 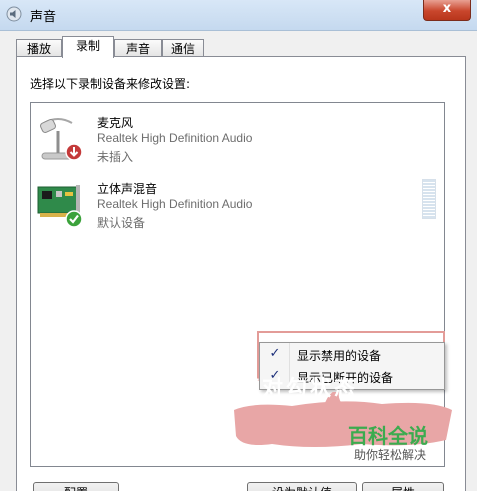 I want to click on configure-button: 配置, so click(x=76, y=486).